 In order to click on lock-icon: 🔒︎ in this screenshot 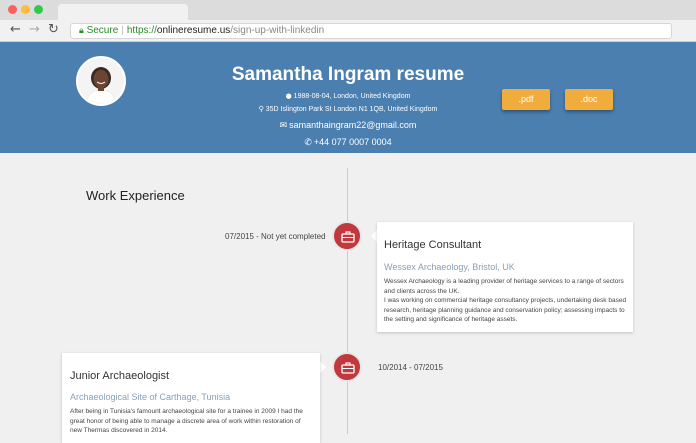, I will do `click(81, 31)`.